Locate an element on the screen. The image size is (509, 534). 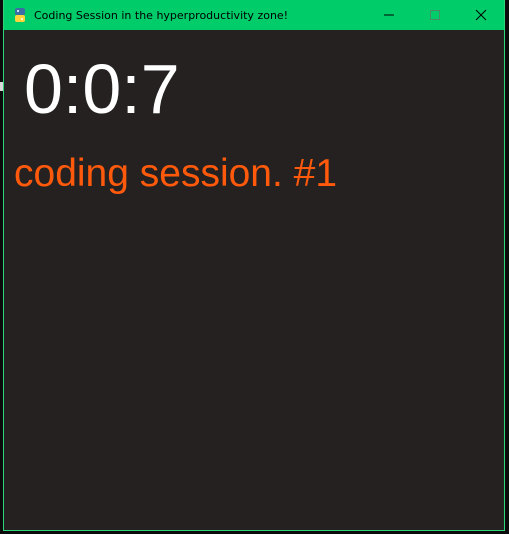
minimize-icon is located at coordinates (389, 15).